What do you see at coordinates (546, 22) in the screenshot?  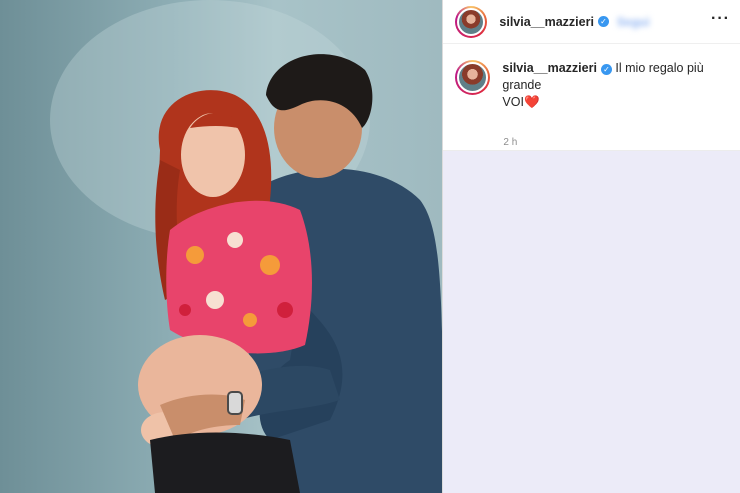 I see `header-username: silvia__mazzieri` at bounding box center [546, 22].